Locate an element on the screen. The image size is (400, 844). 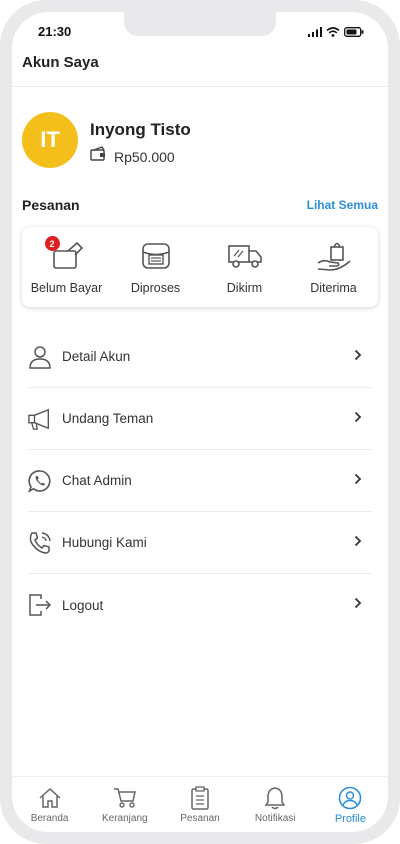
nav-cart: Keranjang is located at coordinates (124, 804).